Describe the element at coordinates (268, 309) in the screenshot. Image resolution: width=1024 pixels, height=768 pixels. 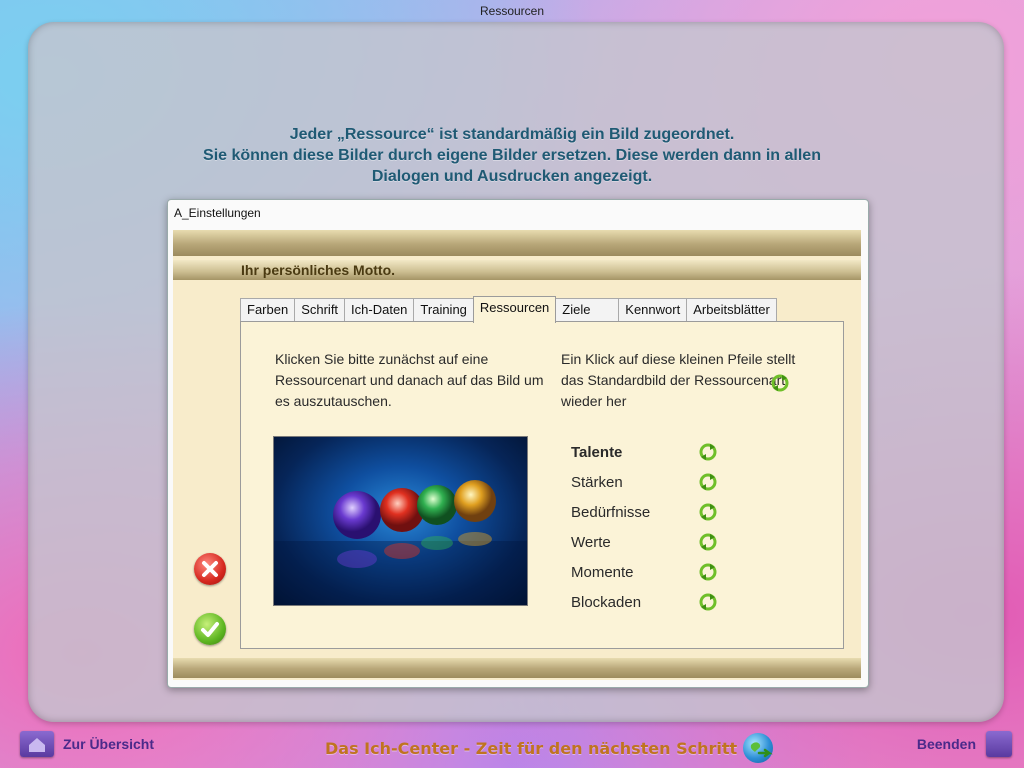
I see `tab-farben: Farben` at that location.